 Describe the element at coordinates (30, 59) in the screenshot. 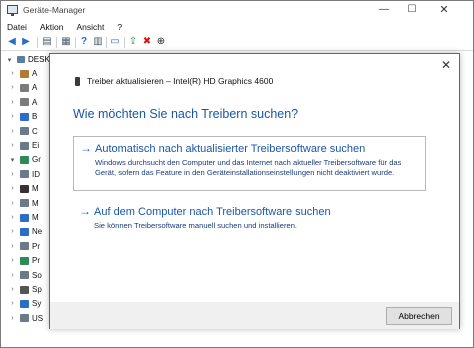

I see `tree-root: ▾ DESKT` at that location.